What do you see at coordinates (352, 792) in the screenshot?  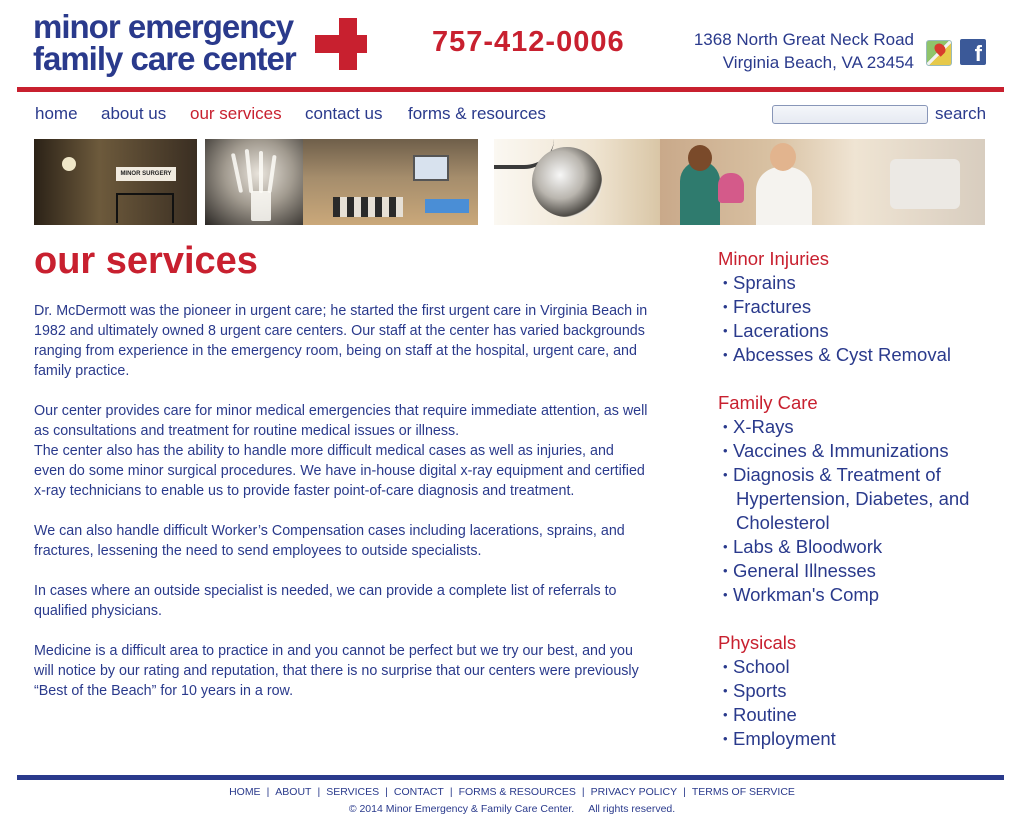 I see `footer-link-services: SERVICES` at bounding box center [352, 792].